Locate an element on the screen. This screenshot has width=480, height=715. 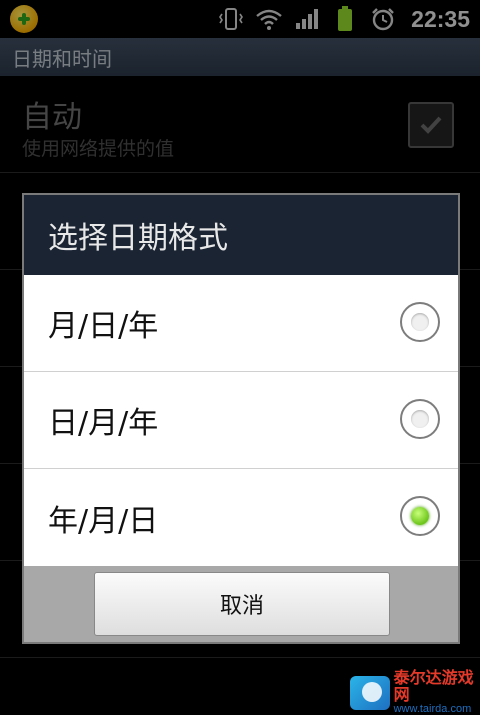
watermark-logo-icon is located at coordinates (370, 692).